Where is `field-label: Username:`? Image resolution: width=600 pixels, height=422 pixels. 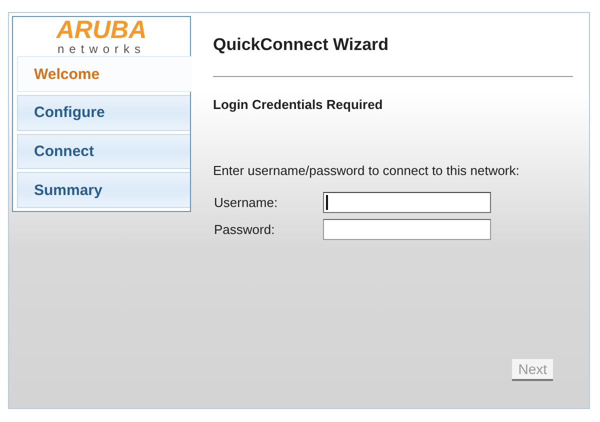 field-label: Username: is located at coordinates (246, 202).